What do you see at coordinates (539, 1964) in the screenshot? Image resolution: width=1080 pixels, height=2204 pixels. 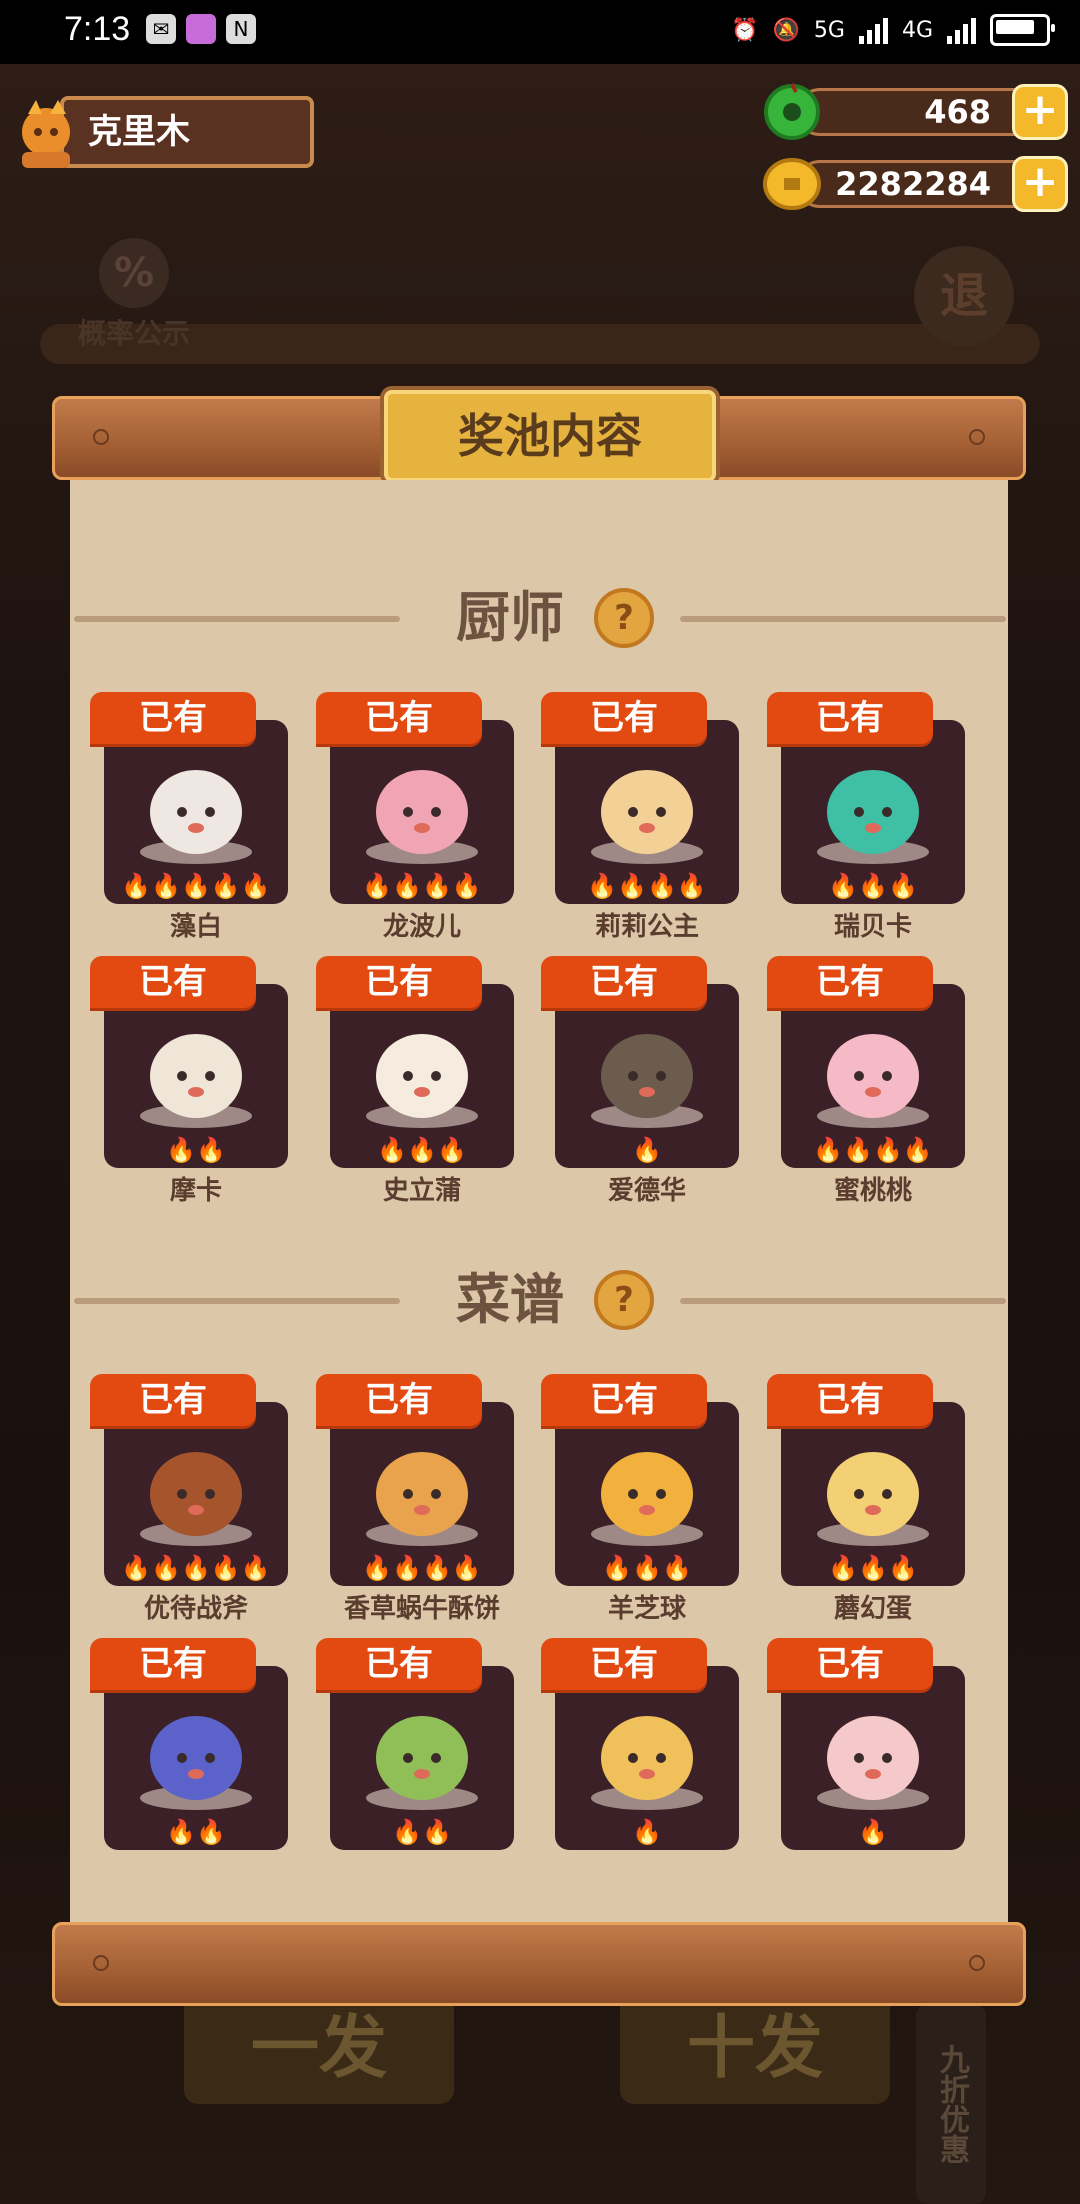 I see `modal-bottom-scroll` at bounding box center [539, 1964].